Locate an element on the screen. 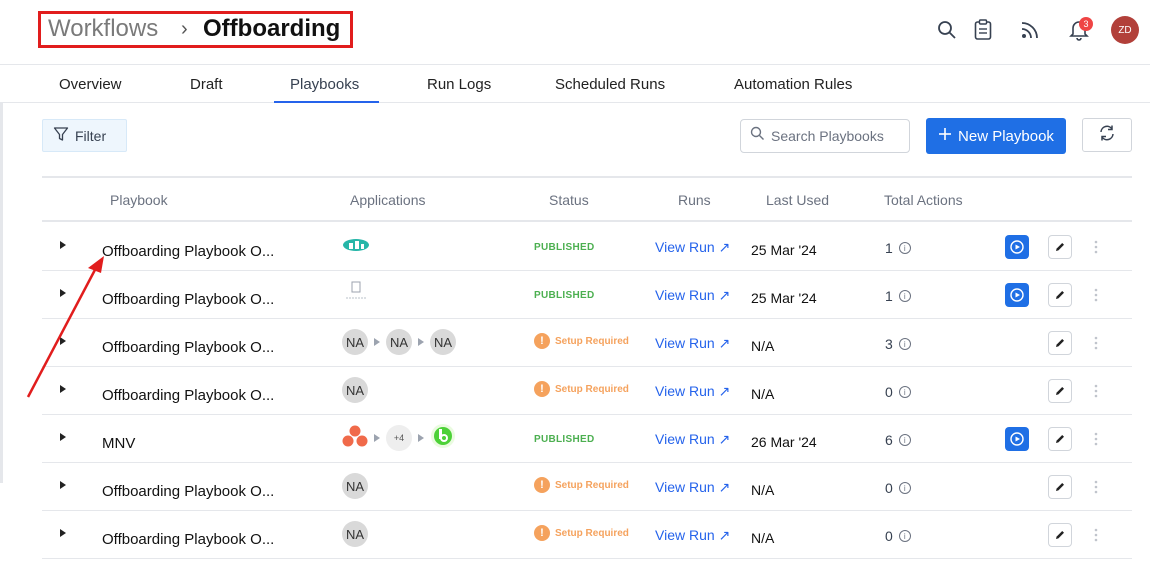  refresh-icon is located at coordinates (1107, 135).